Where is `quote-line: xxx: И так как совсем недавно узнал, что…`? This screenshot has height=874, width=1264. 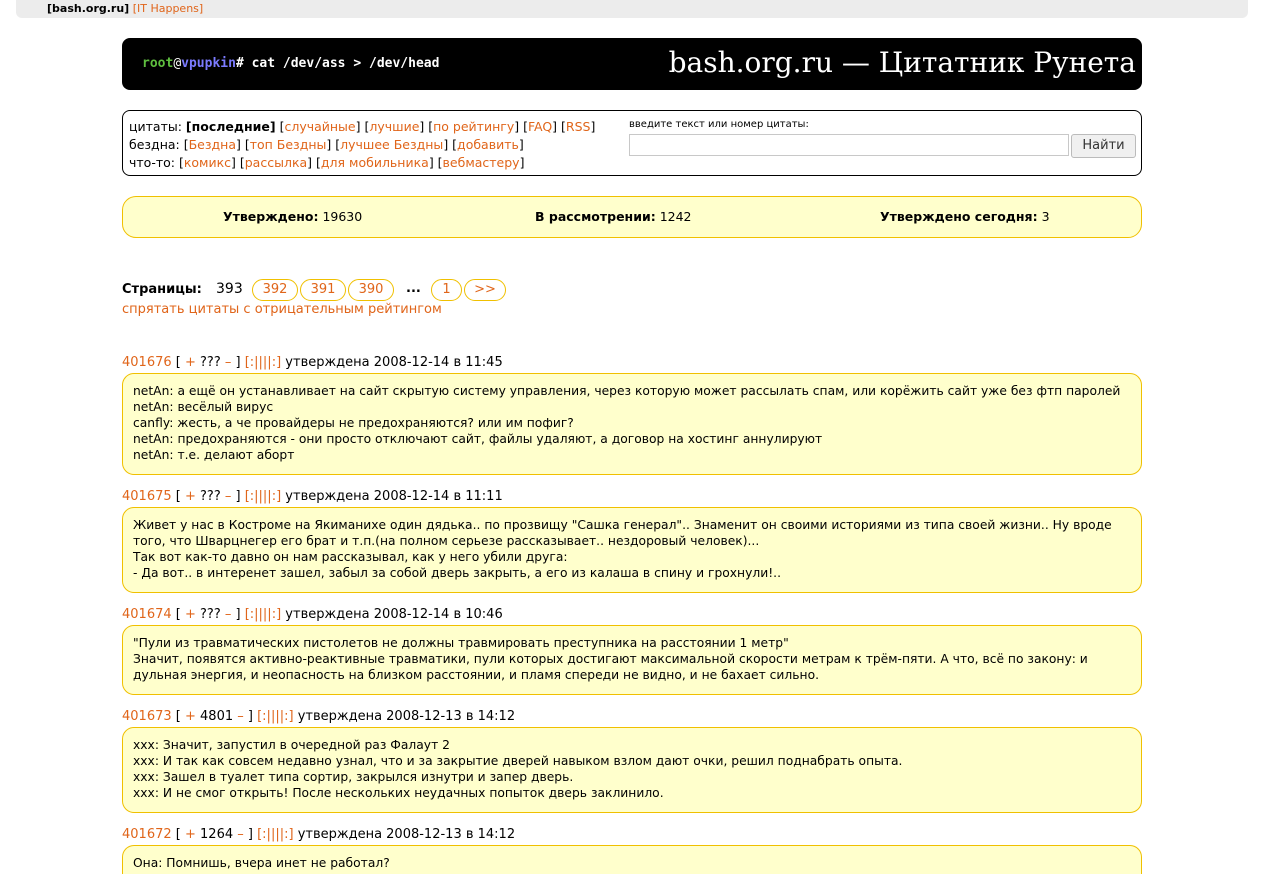
quote-line: xxx: И так как совсем недавно узнал, что… is located at coordinates (518, 761).